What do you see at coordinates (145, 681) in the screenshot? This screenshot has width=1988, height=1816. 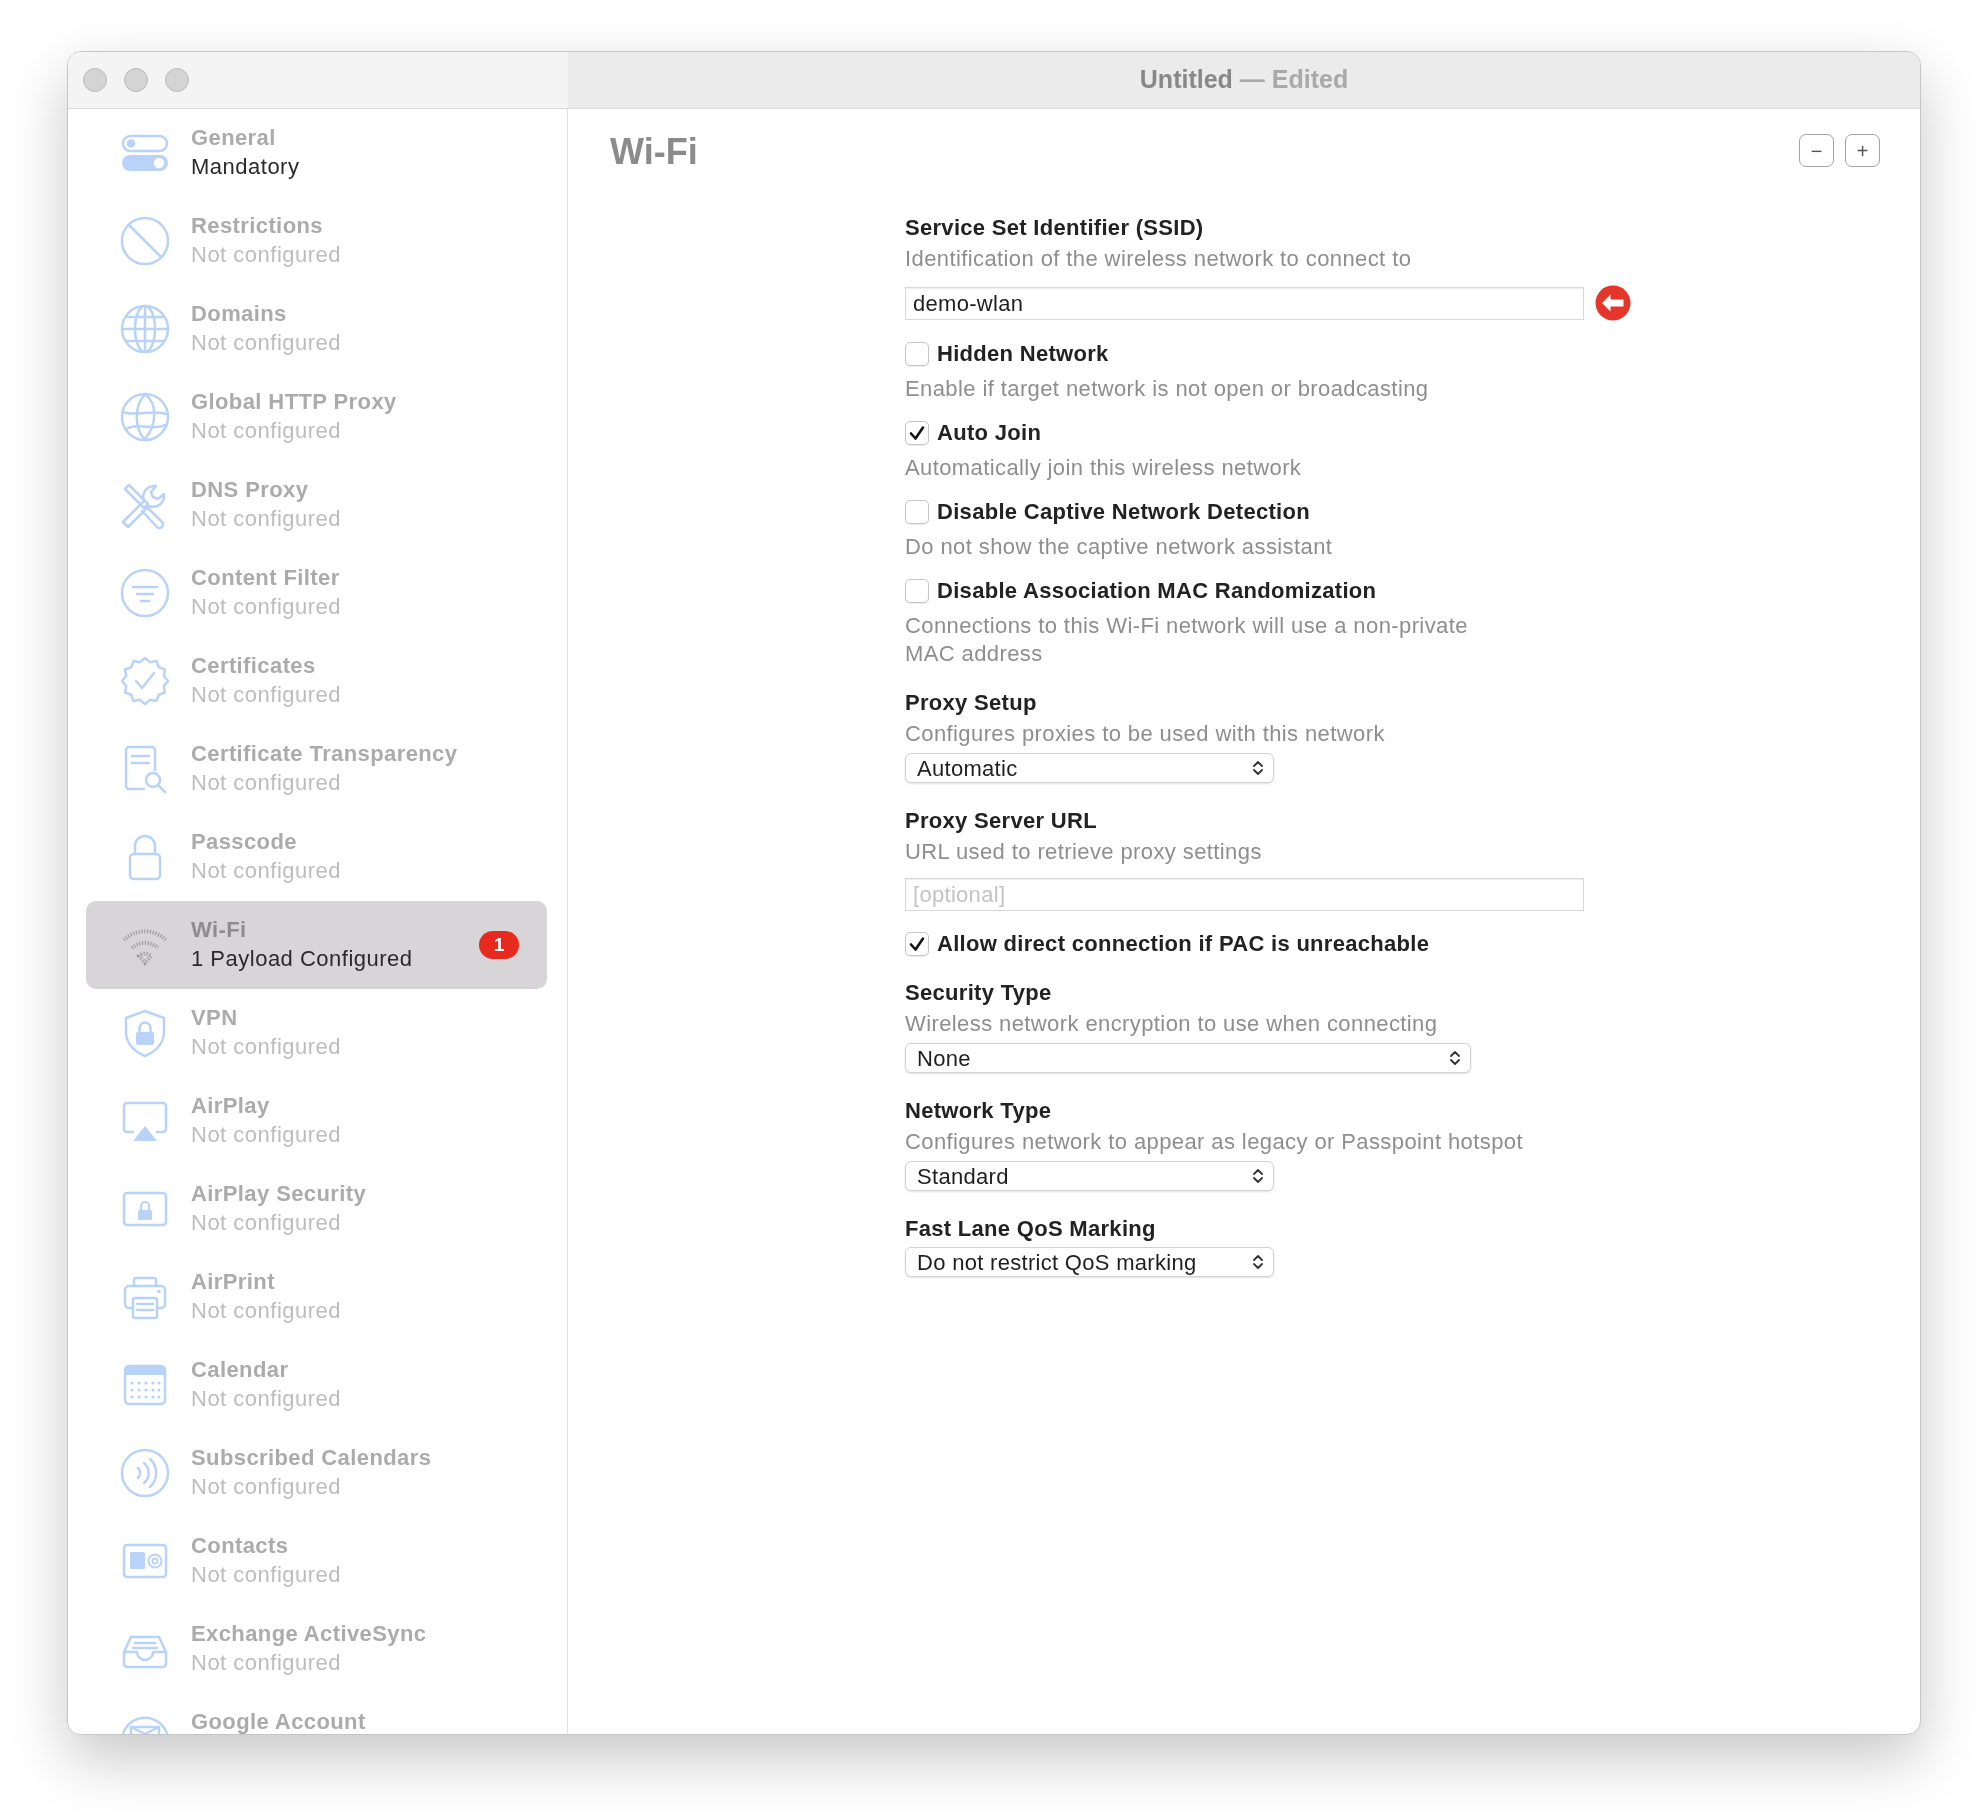 I see `seal-check-icon` at bounding box center [145, 681].